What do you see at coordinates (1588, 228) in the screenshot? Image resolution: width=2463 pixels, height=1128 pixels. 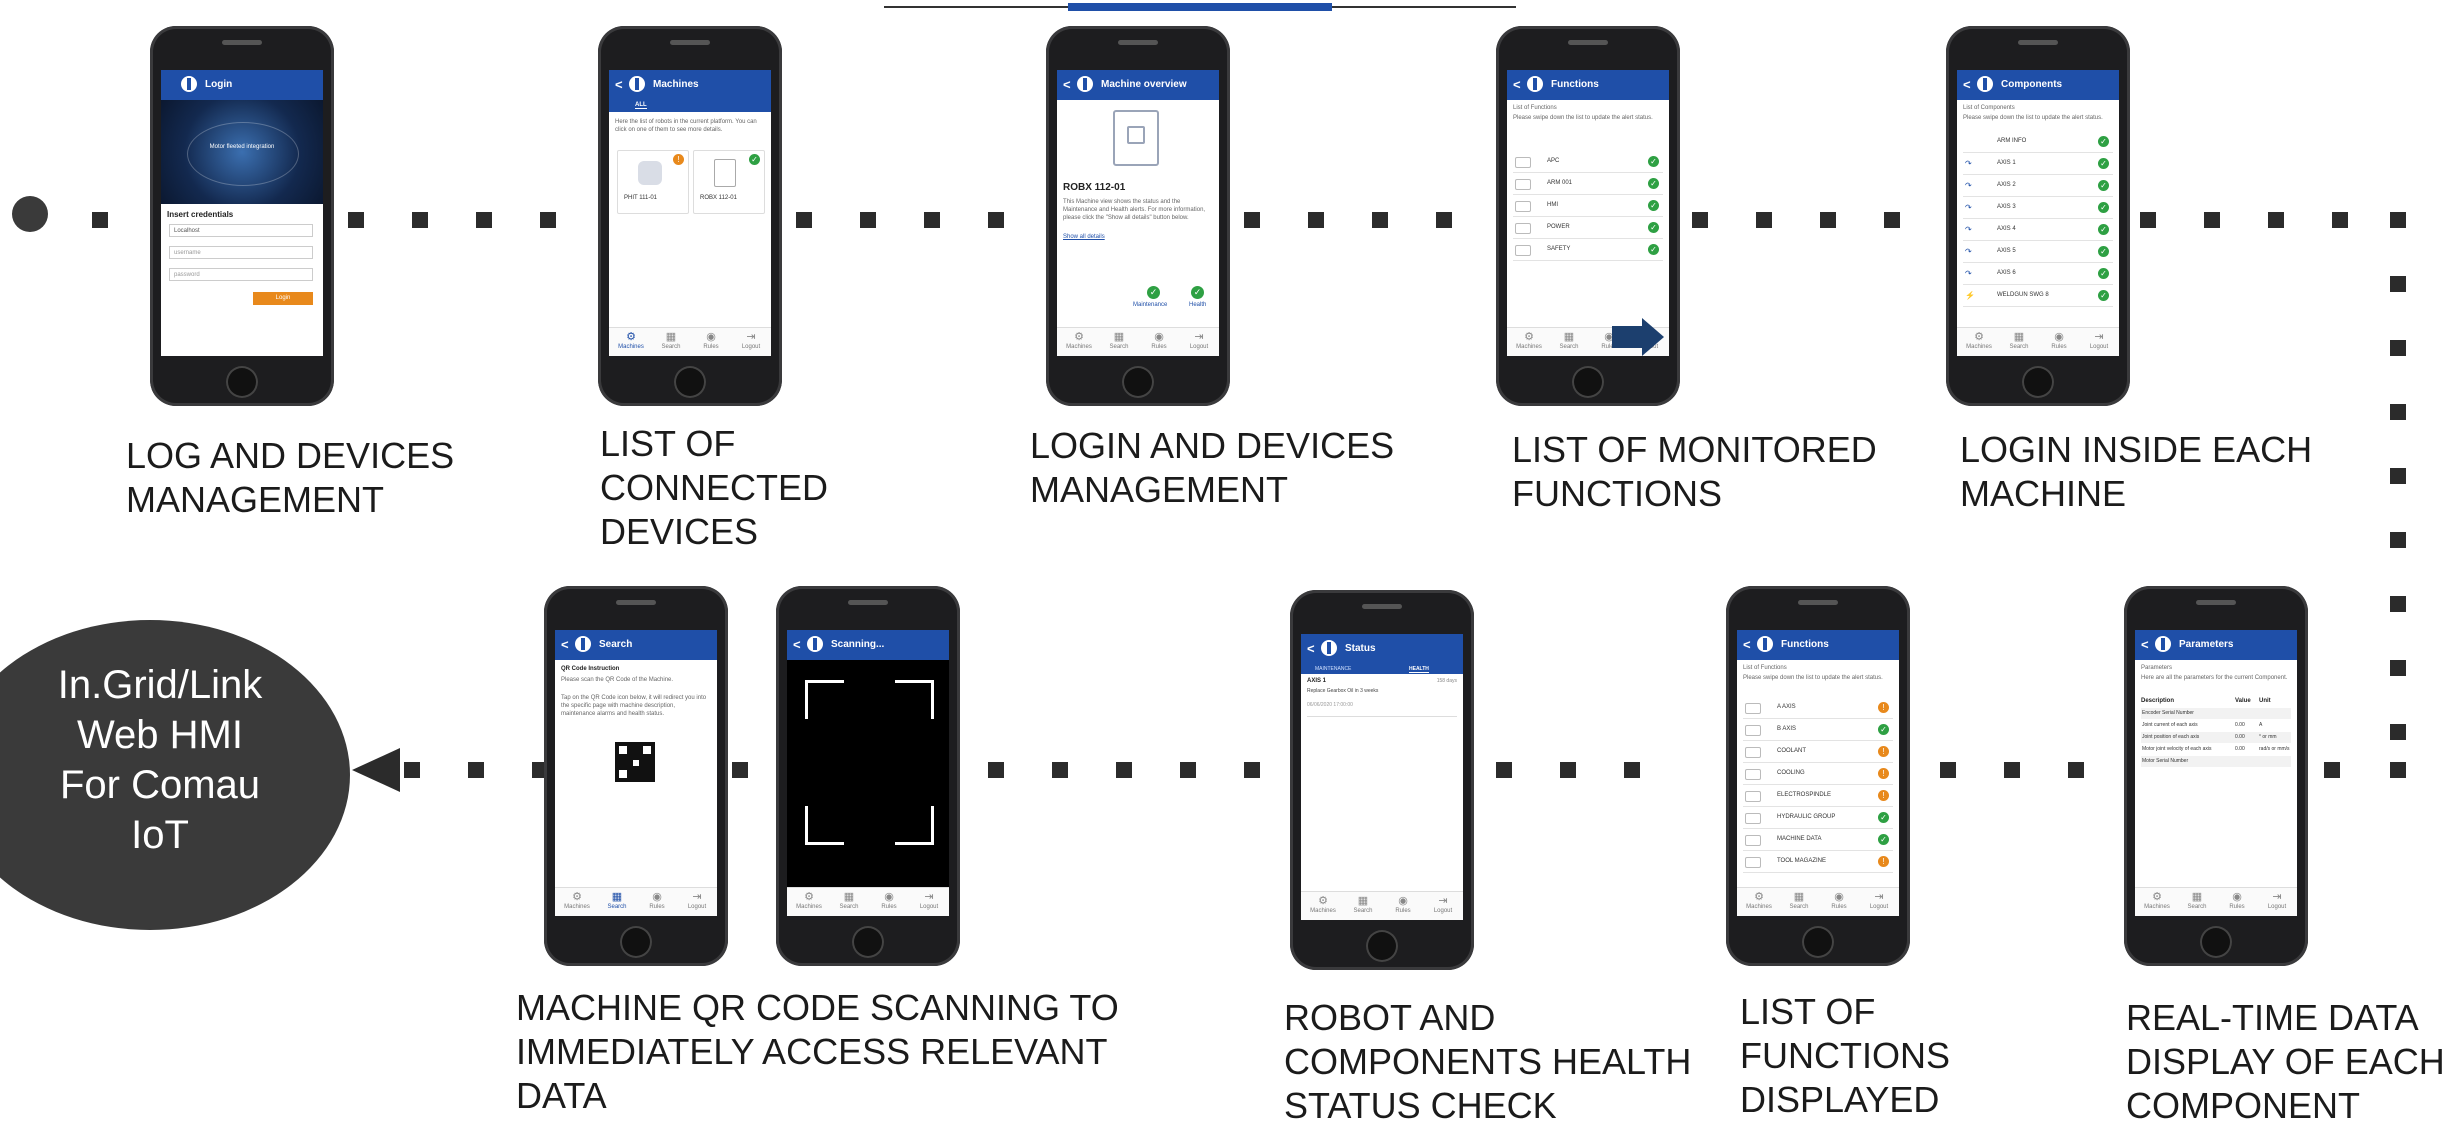 I see `function-row: POWER ✓` at bounding box center [1588, 228].